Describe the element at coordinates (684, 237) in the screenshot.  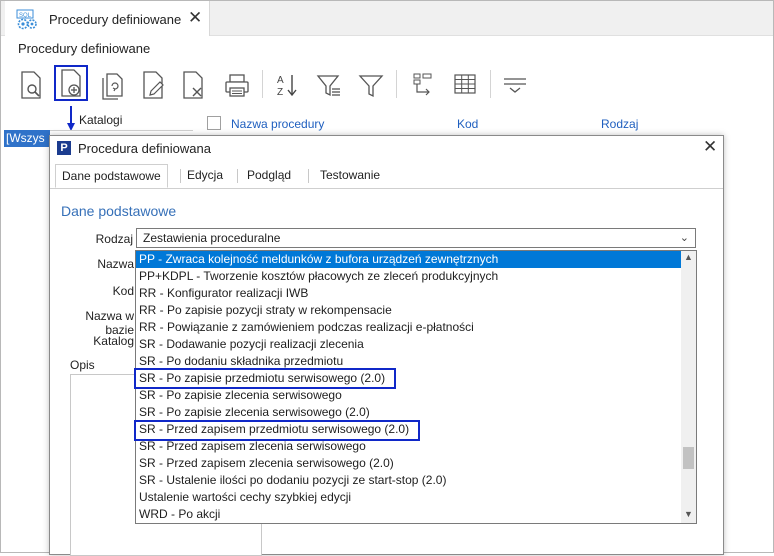
I see `chevron-down-icon: ⌄` at that location.